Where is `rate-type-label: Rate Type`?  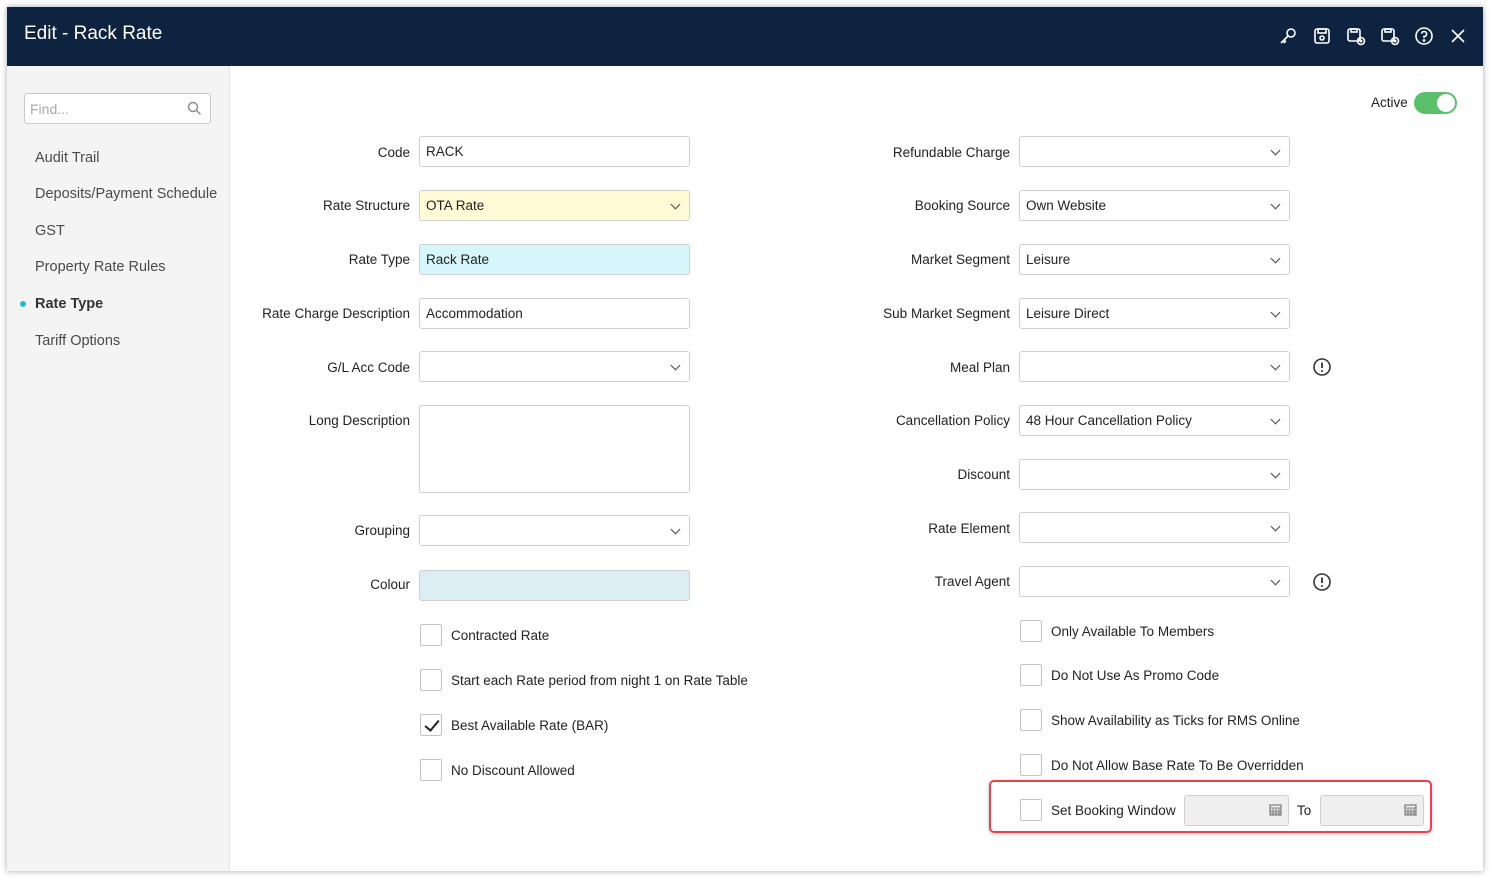 rate-type-label: Rate Type is located at coordinates (379, 259).